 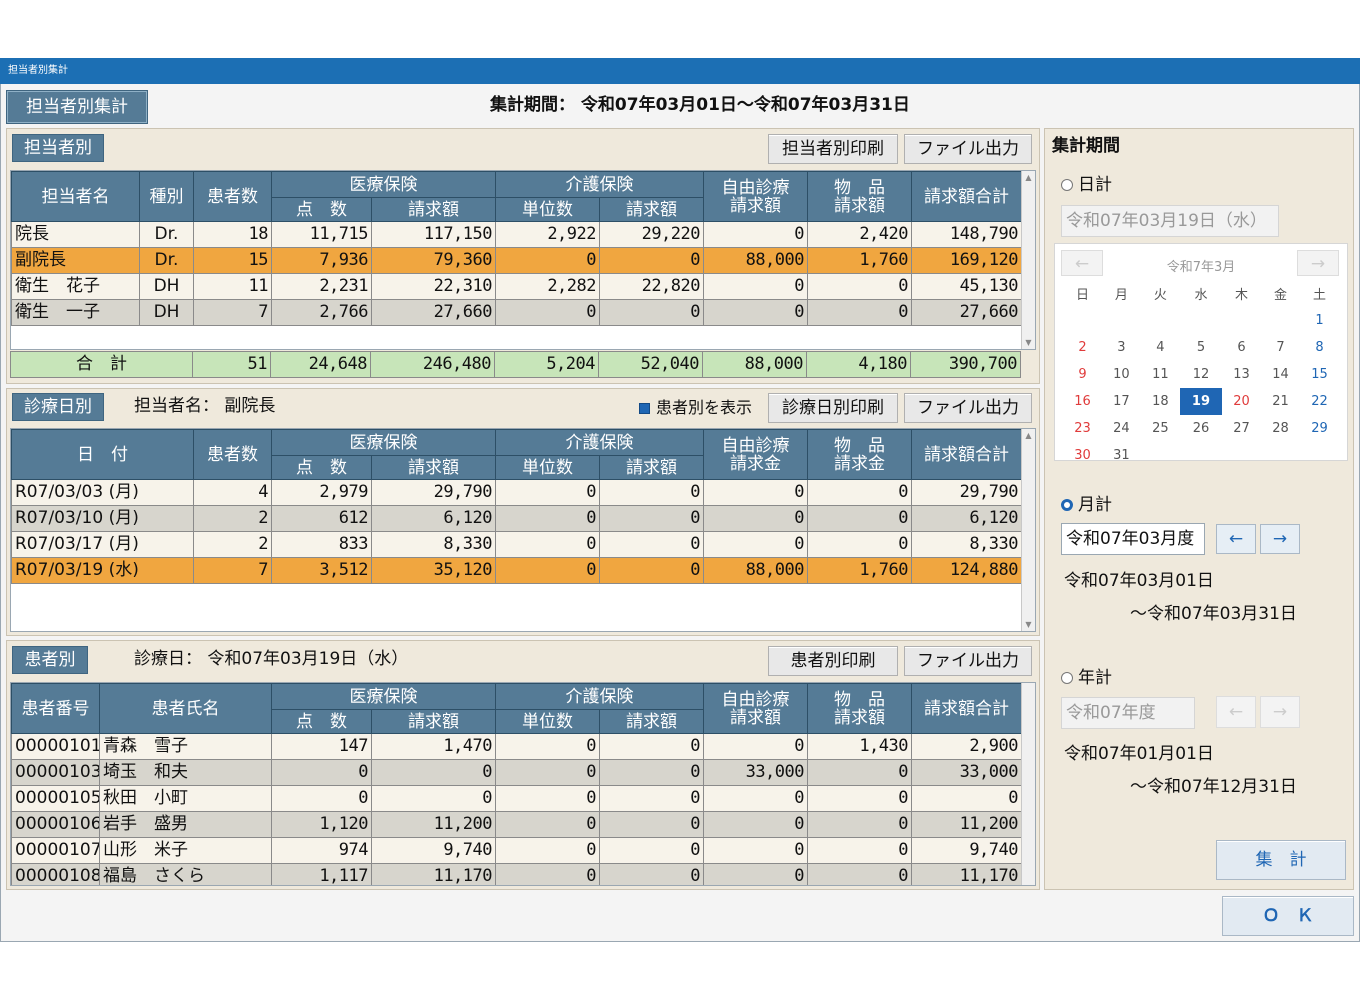 I want to click on calendar-day: 20, so click(x=1241, y=401).